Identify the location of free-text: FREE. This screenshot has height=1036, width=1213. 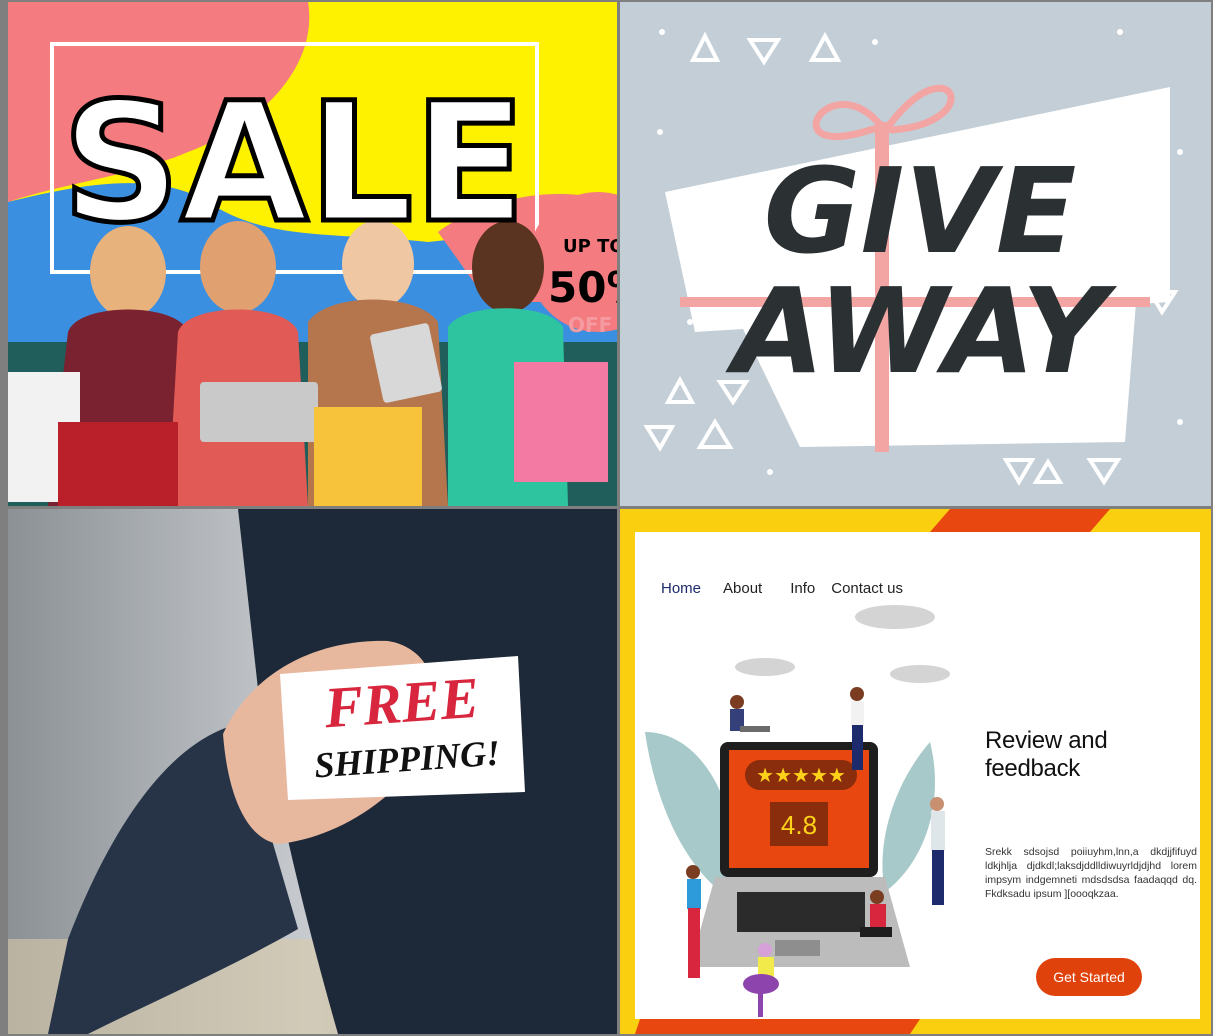
(401, 703).